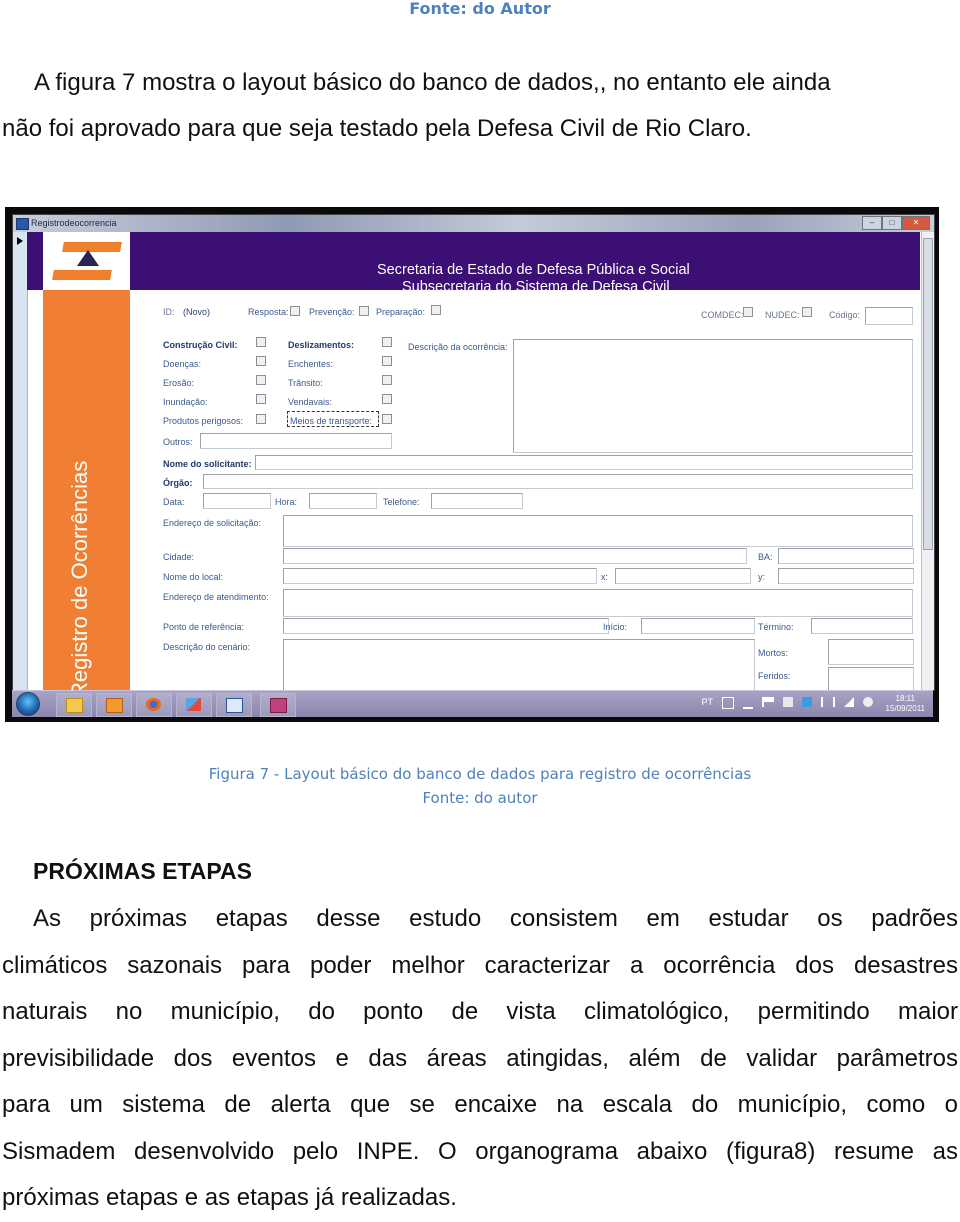 The width and height of the screenshot is (960, 1222). Describe the element at coordinates (401, 312) in the screenshot. I see `preparacao-label: Preparação:` at that location.